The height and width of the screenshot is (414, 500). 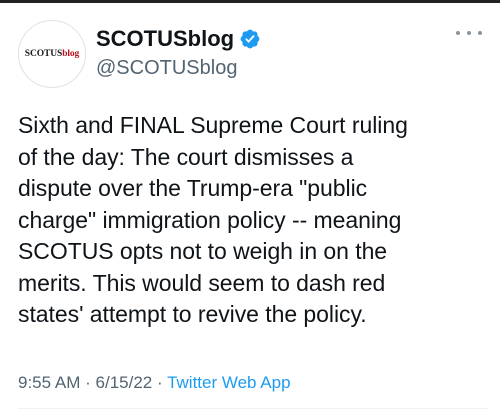 I want to click on bottom-divider, so click(x=253, y=408).